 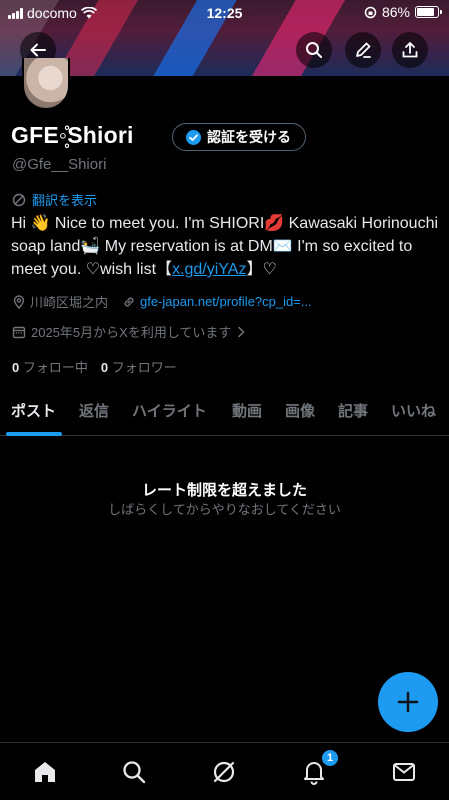 I want to click on share-button, so click(x=410, y=50).